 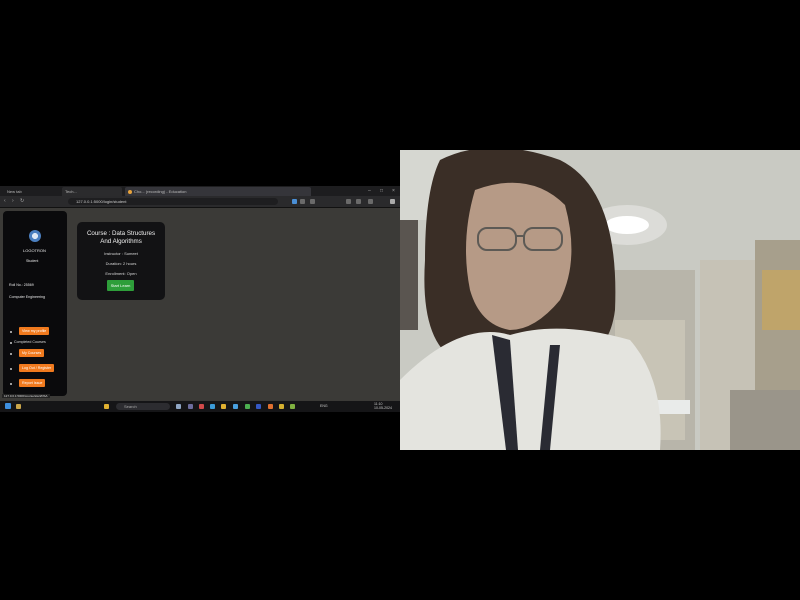 What do you see at coordinates (235, 406) in the screenshot?
I see `store-icon` at bounding box center [235, 406].